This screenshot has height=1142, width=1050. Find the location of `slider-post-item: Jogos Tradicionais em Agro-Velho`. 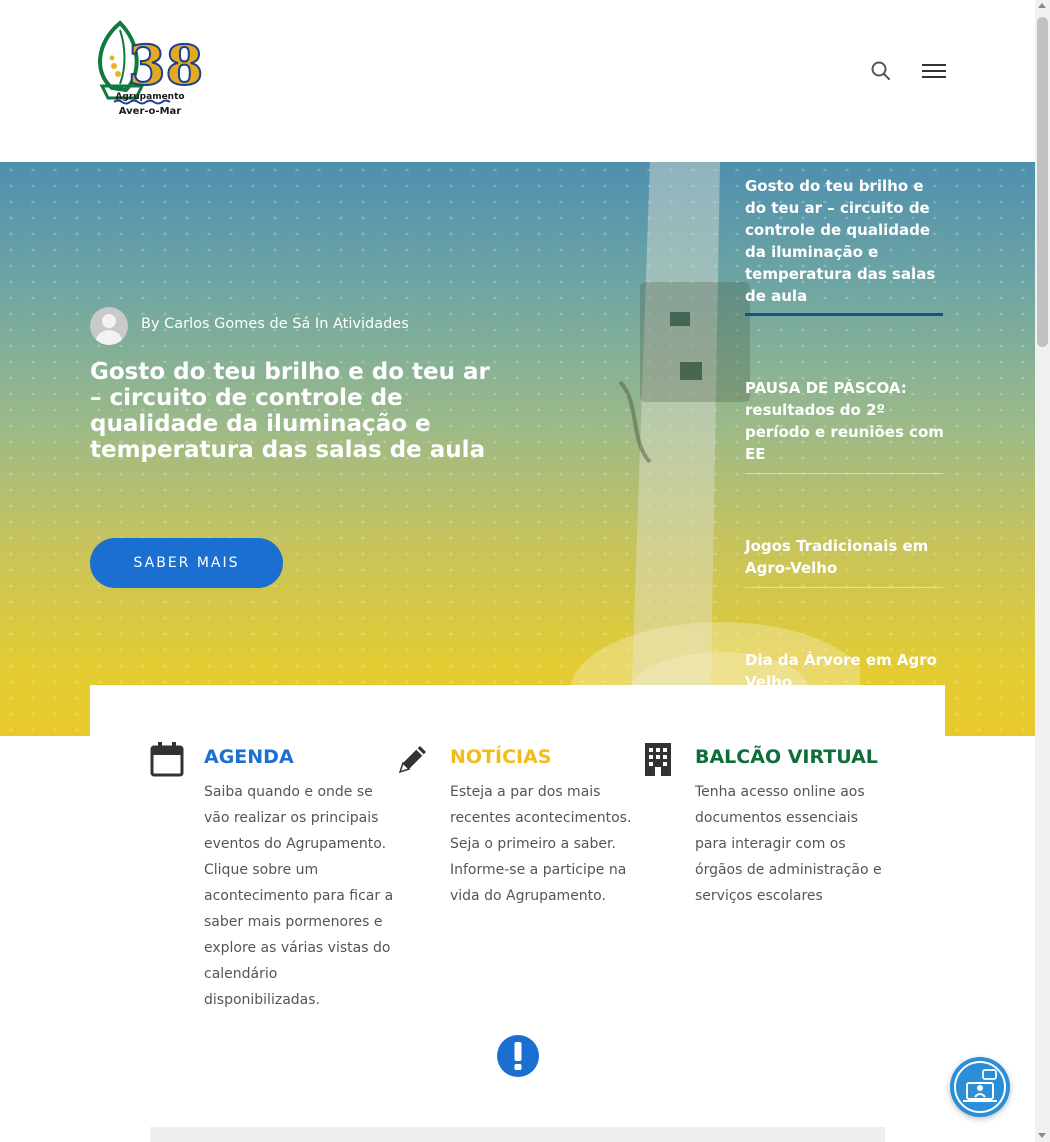

slider-post-item: Jogos Tradicionais em Agro-Velho is located at coordinates (845, 561).